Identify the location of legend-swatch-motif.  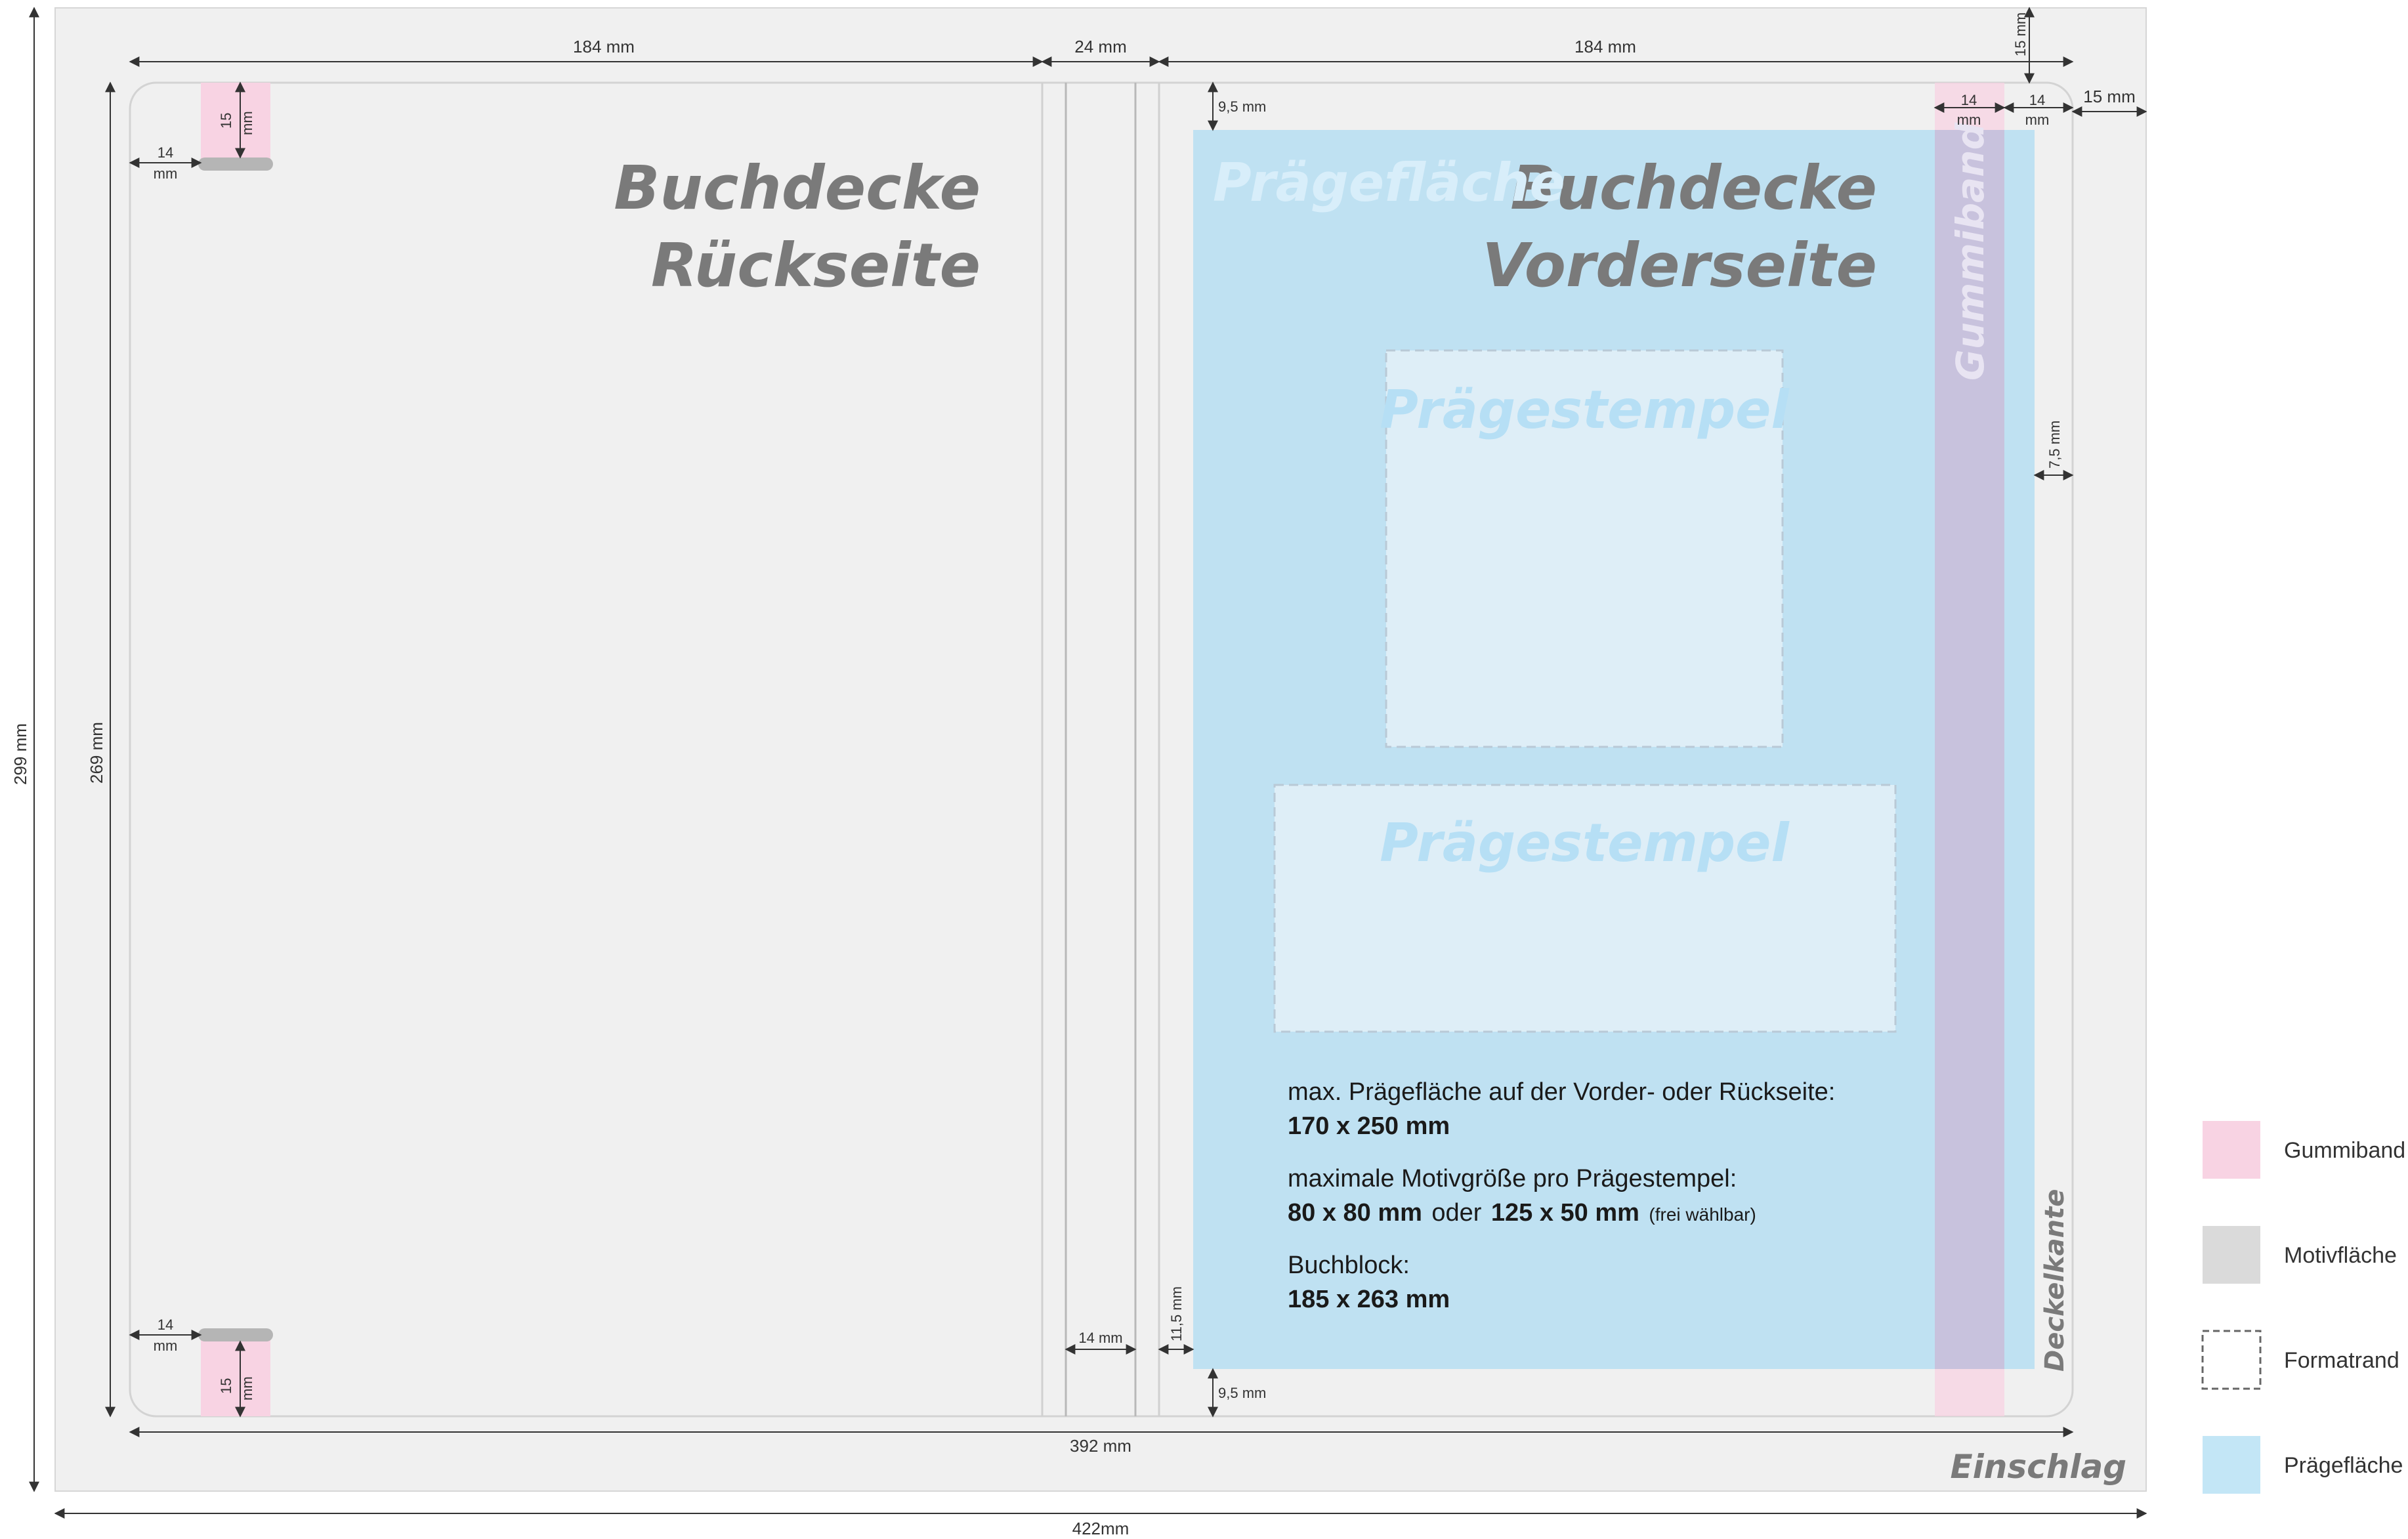
(2232, 1255).